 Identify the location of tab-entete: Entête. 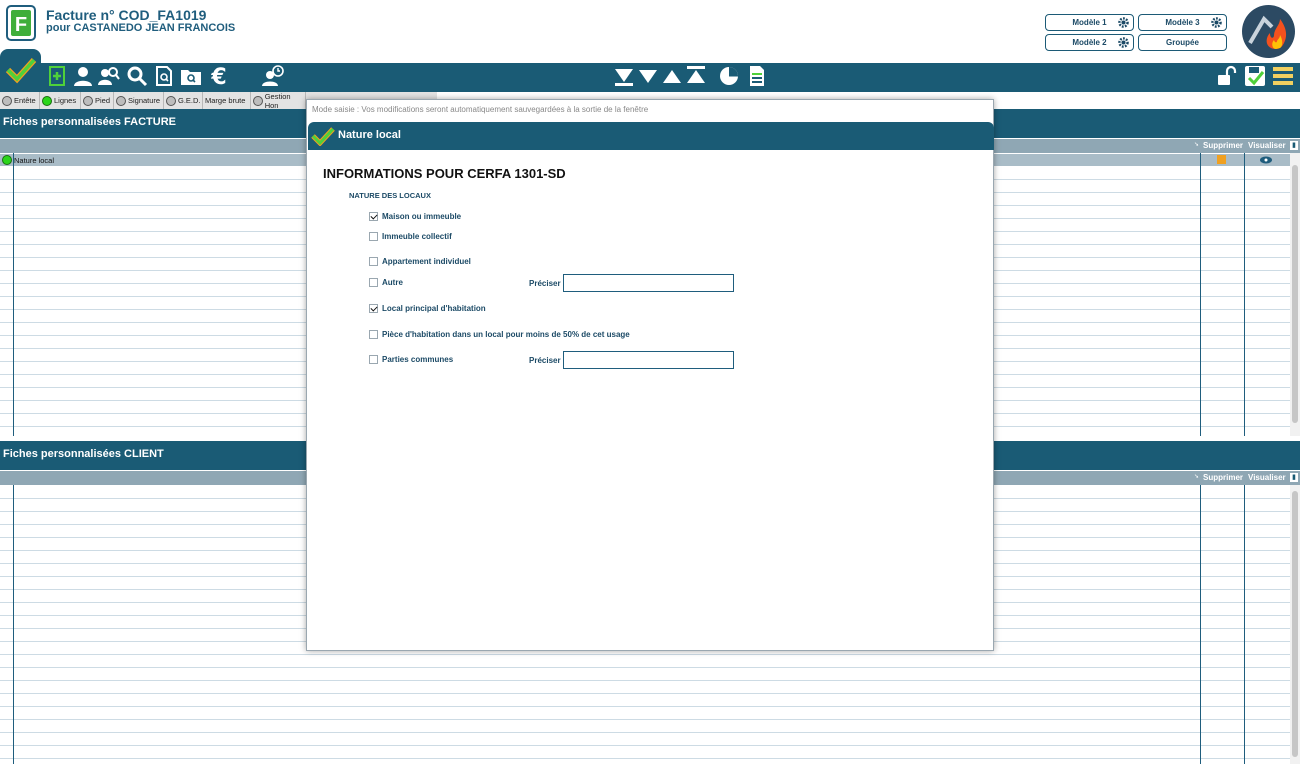
(20, 100).